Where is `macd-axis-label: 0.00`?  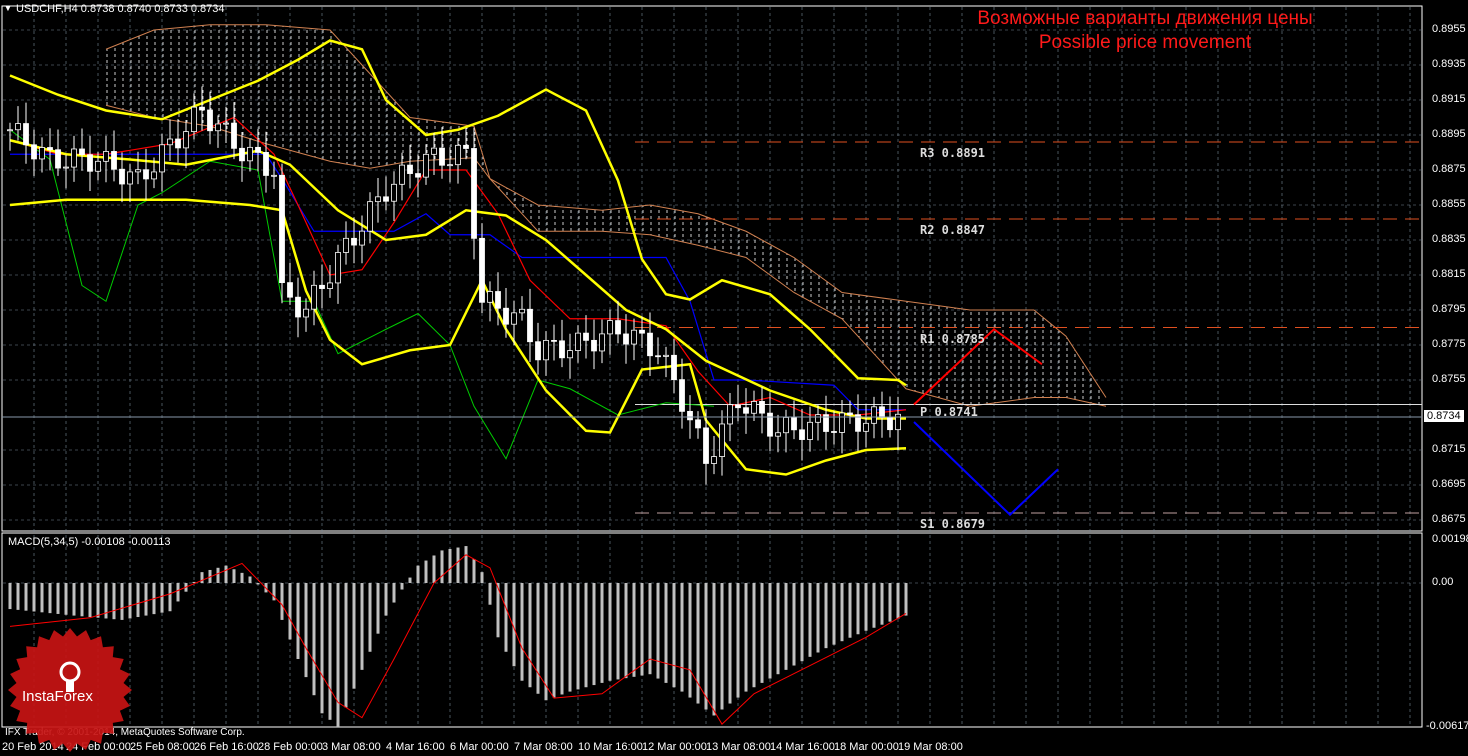
macd-axis-label: 0.00 is located at coordinates (1443, 582).